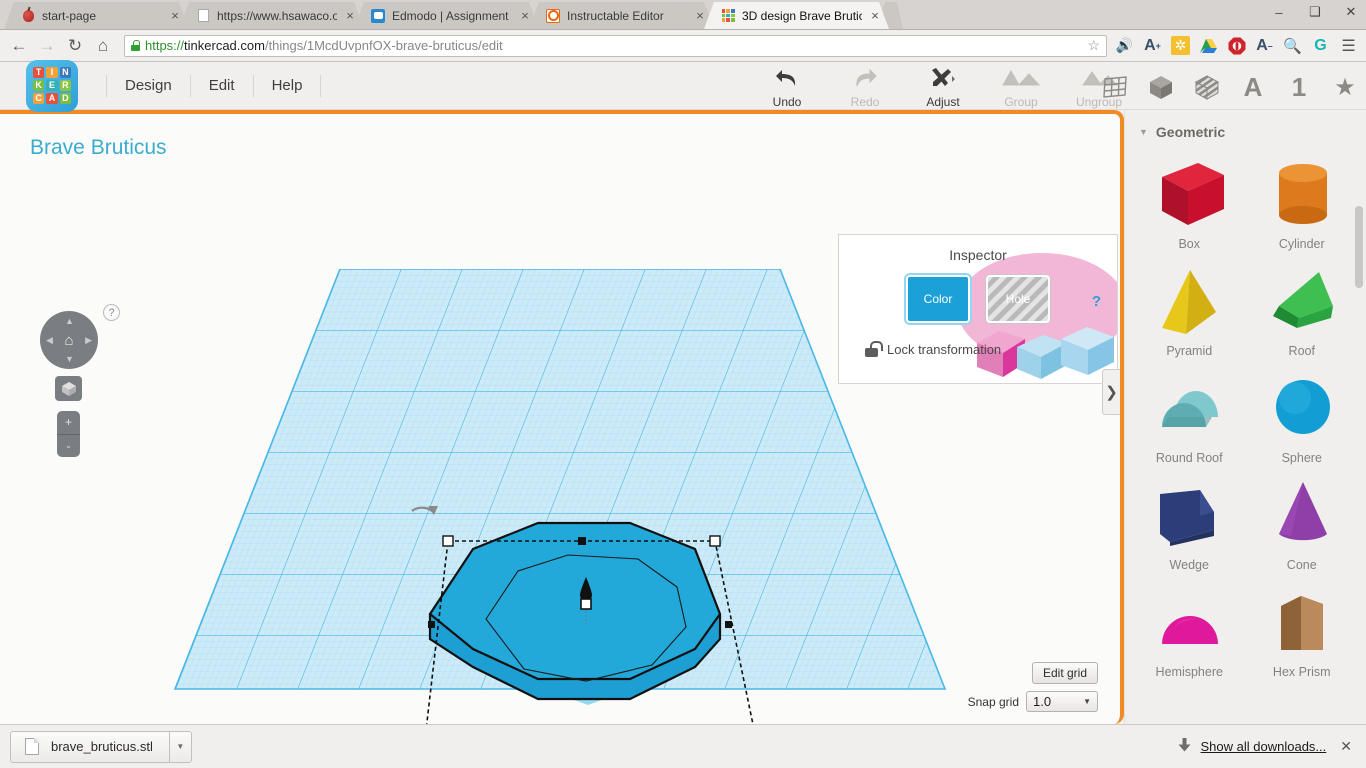  Describe the element at coordinates (148, 85) in the screenshot. I see `menu-design: Design` at that location.